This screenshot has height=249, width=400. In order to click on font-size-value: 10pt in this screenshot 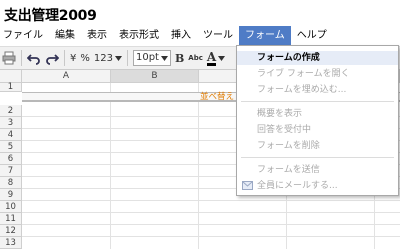, I will do `click(147, 57)`.